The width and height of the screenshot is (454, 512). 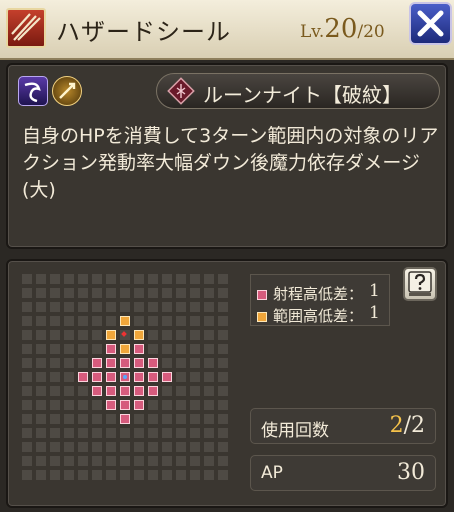 I want to click on ap-label: AP, so click(x=272, y=473).